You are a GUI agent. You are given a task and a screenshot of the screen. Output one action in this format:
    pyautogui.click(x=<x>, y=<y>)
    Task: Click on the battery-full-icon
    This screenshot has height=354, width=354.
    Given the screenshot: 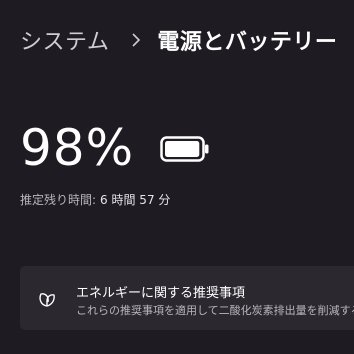 What is the action you would take?
    pyautogui.click(x=184, y=149)
    